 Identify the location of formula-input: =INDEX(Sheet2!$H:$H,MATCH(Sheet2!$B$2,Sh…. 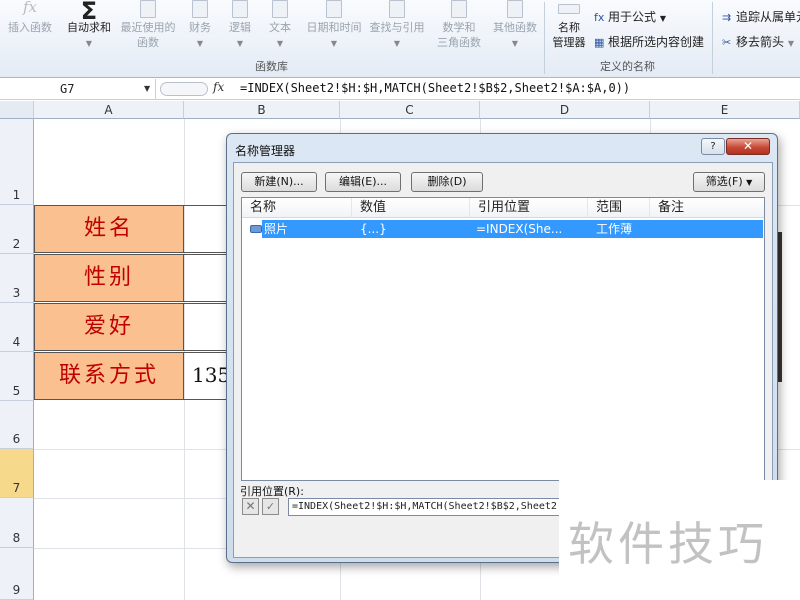
(435, 88).